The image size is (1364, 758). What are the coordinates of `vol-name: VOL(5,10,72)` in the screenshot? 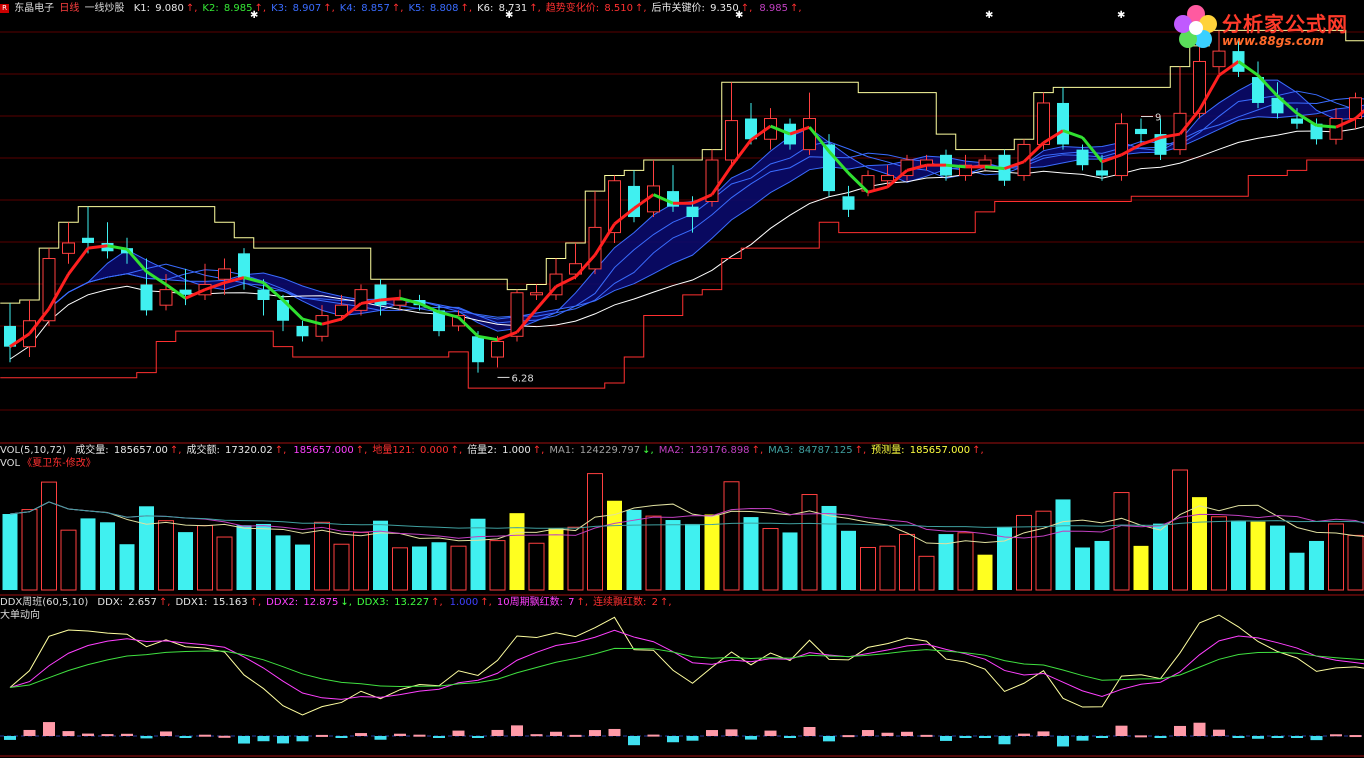 It's located at (33, 450).